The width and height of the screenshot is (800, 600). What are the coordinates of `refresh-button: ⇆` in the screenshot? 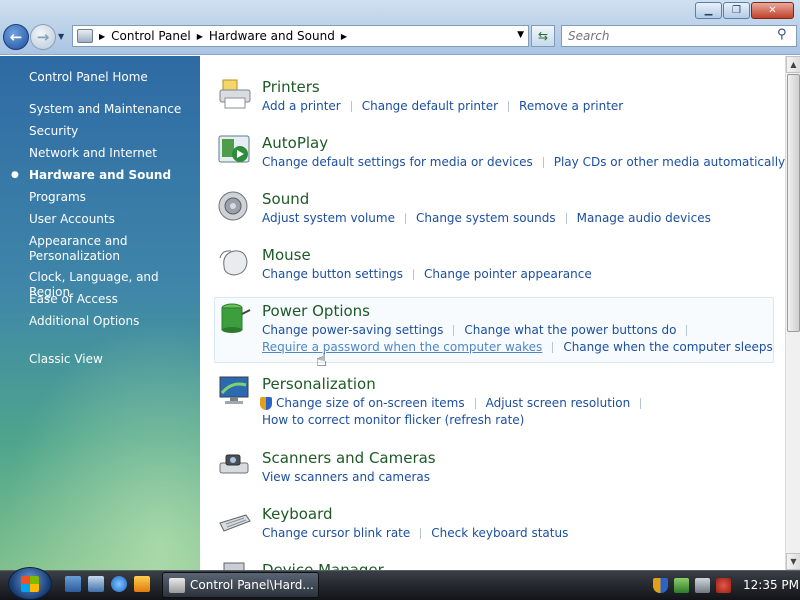 It's located at (543, 36).